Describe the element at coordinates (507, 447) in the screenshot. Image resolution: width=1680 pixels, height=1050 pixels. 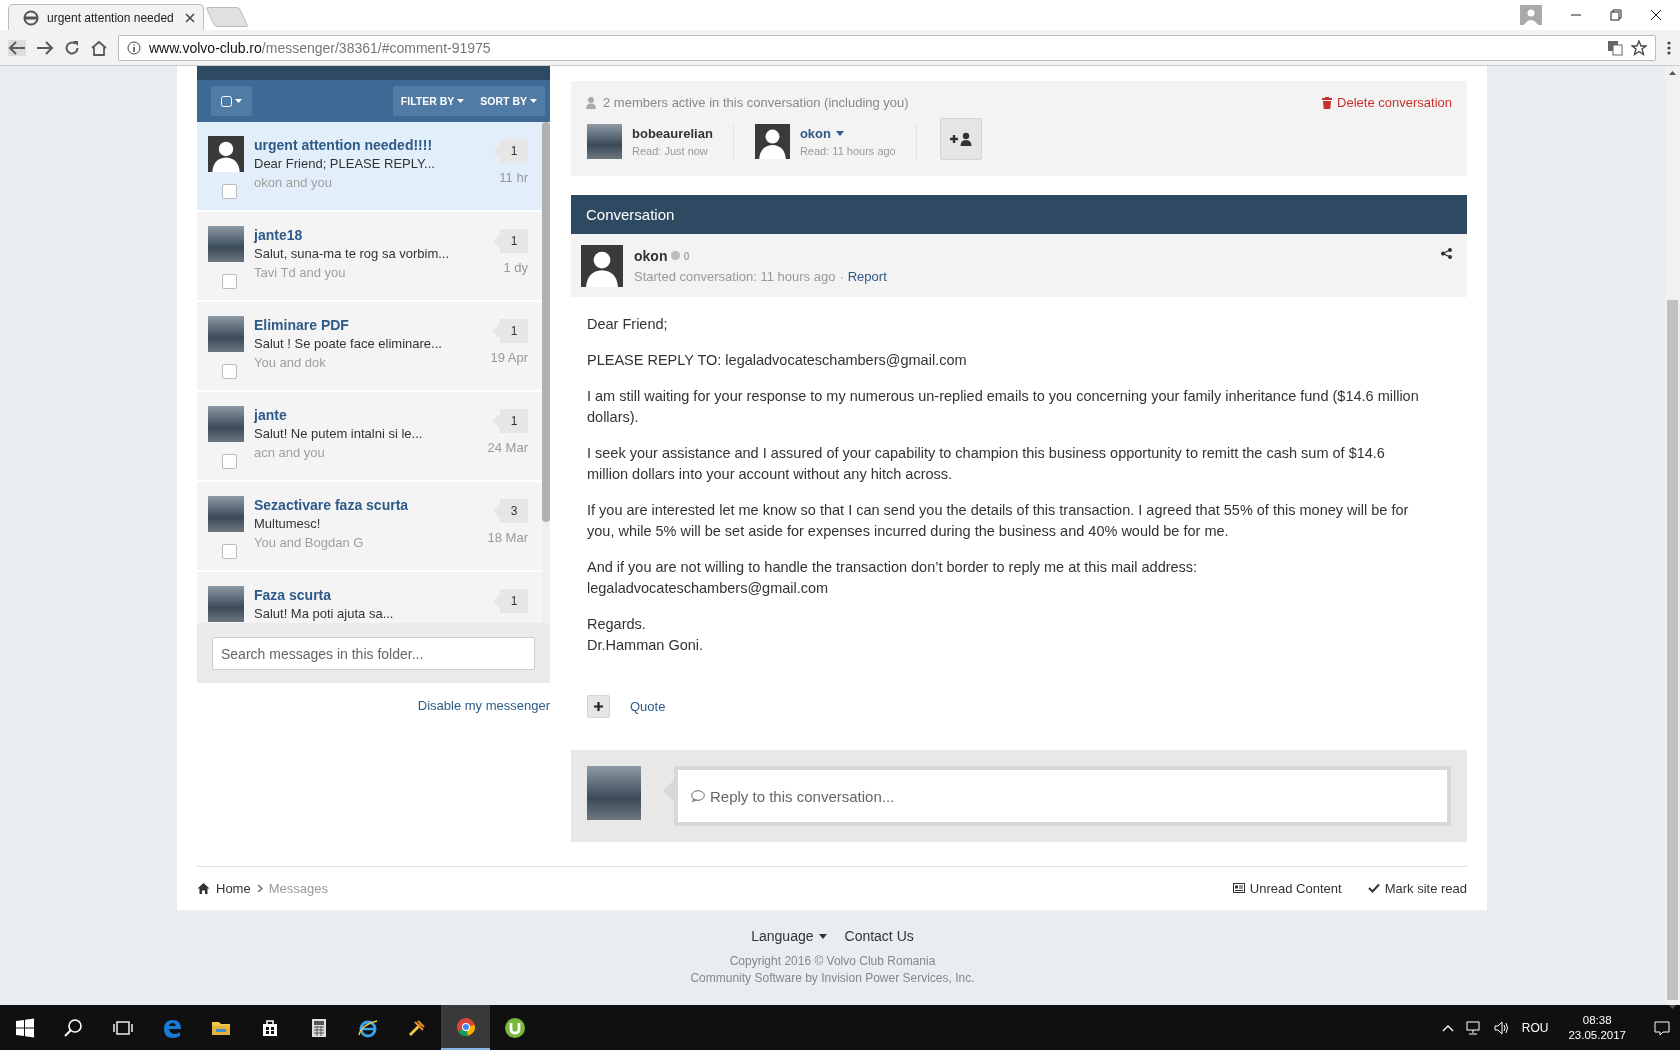
I see `conversation-time: 24 Mar` at that location.